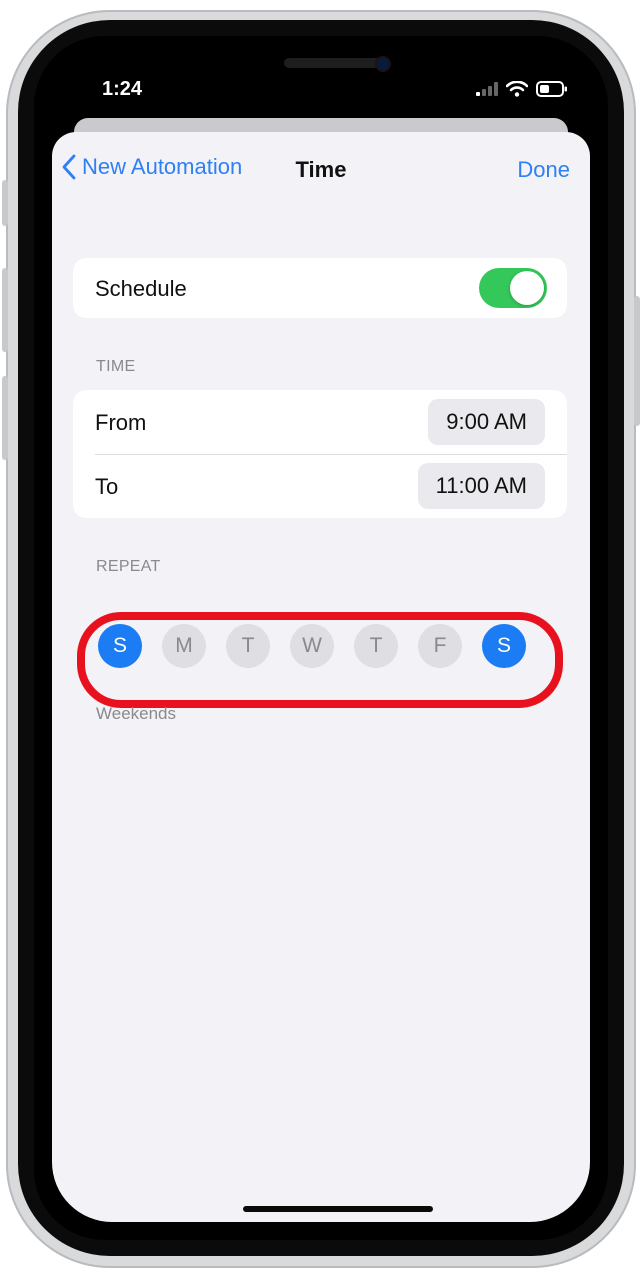 This screenshot has height=1274, width=642. I want to click on done-button: Done, so click(543, 170).